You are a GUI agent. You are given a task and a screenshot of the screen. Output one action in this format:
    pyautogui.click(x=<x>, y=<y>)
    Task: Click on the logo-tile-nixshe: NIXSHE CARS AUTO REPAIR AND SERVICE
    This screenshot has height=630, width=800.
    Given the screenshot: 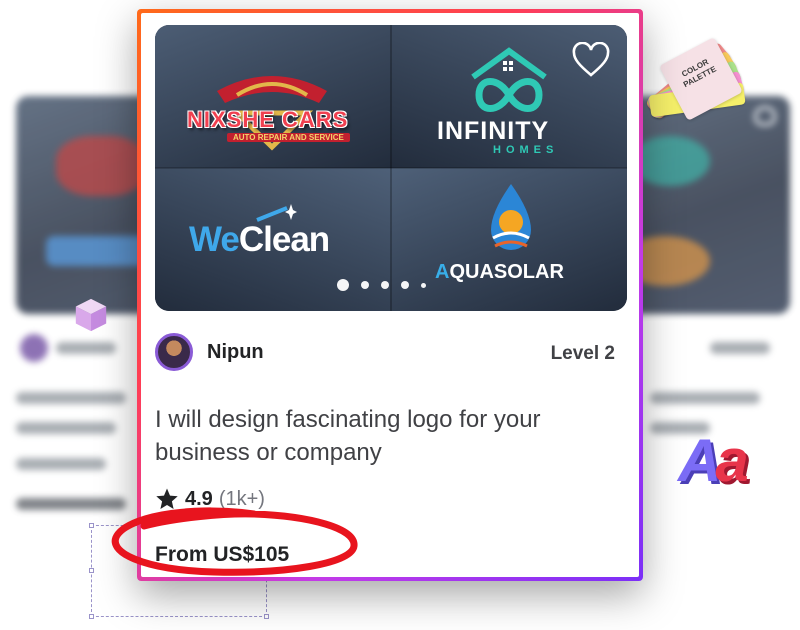 What is the action you would take?
    pyautogui.click(x=273, y=96)
    